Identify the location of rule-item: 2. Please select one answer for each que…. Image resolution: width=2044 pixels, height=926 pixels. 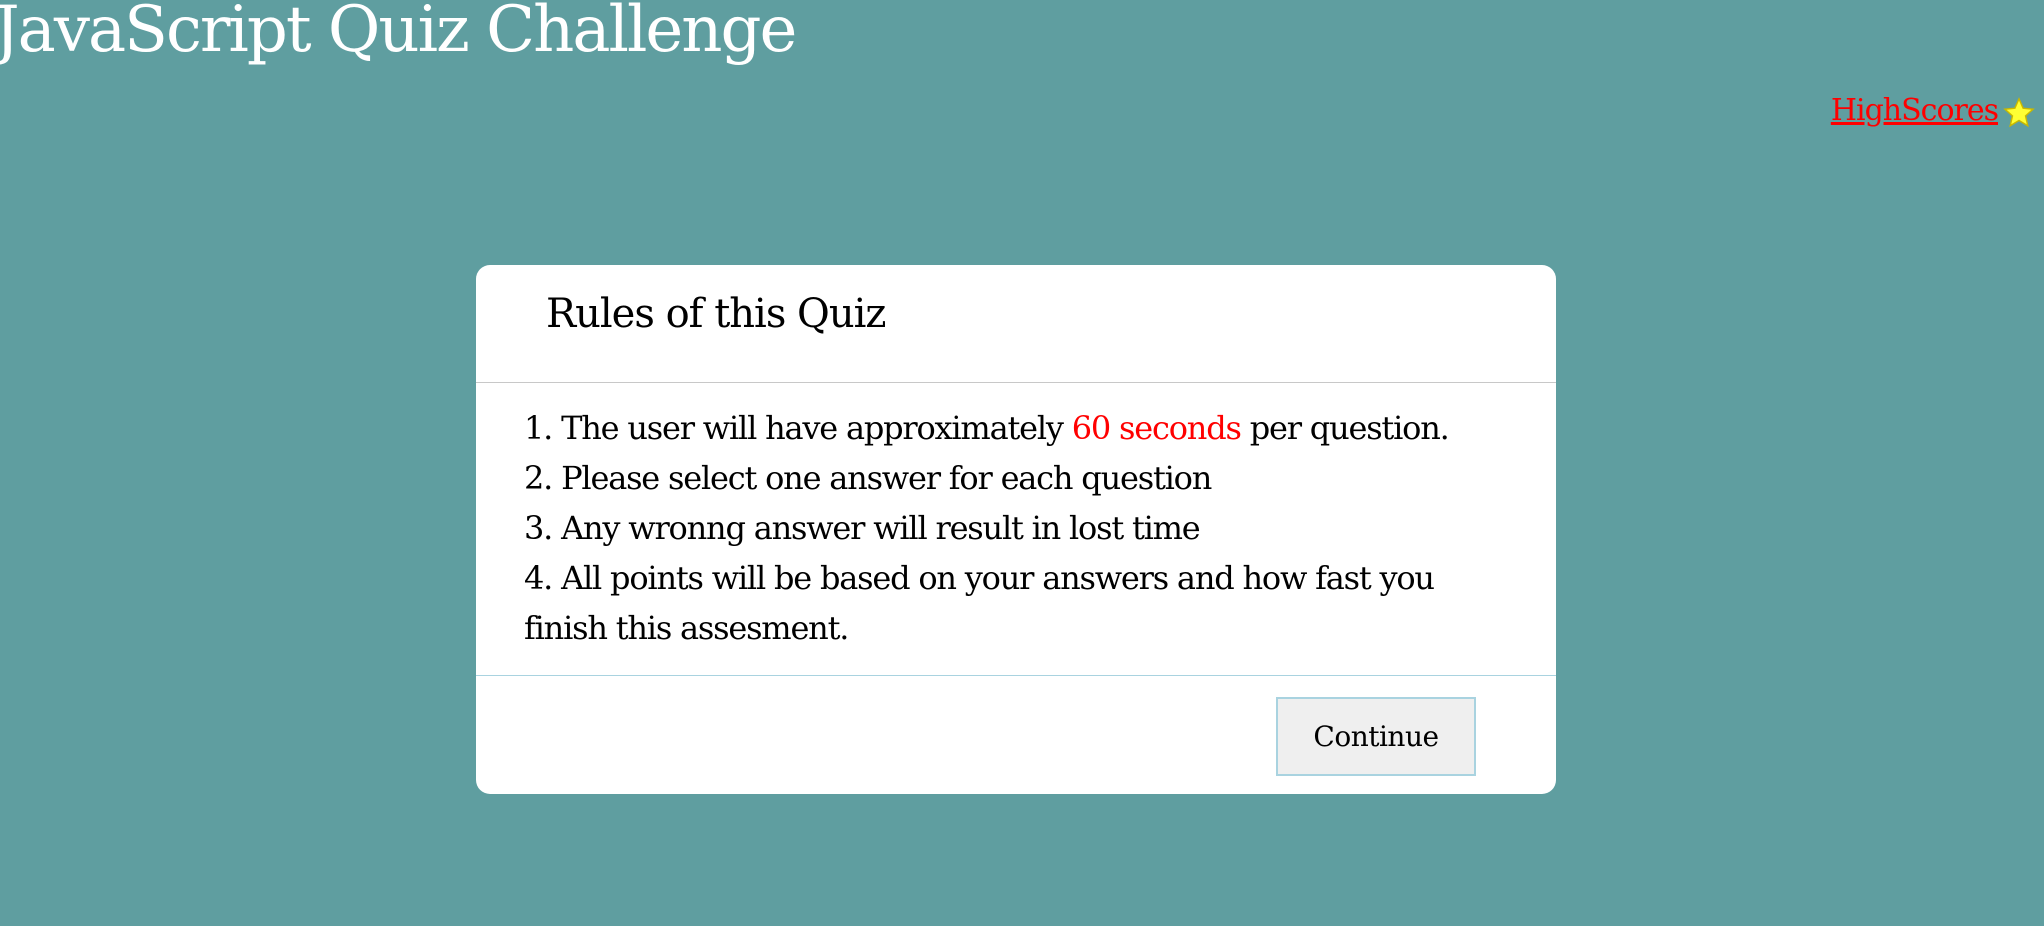
(868, 478).